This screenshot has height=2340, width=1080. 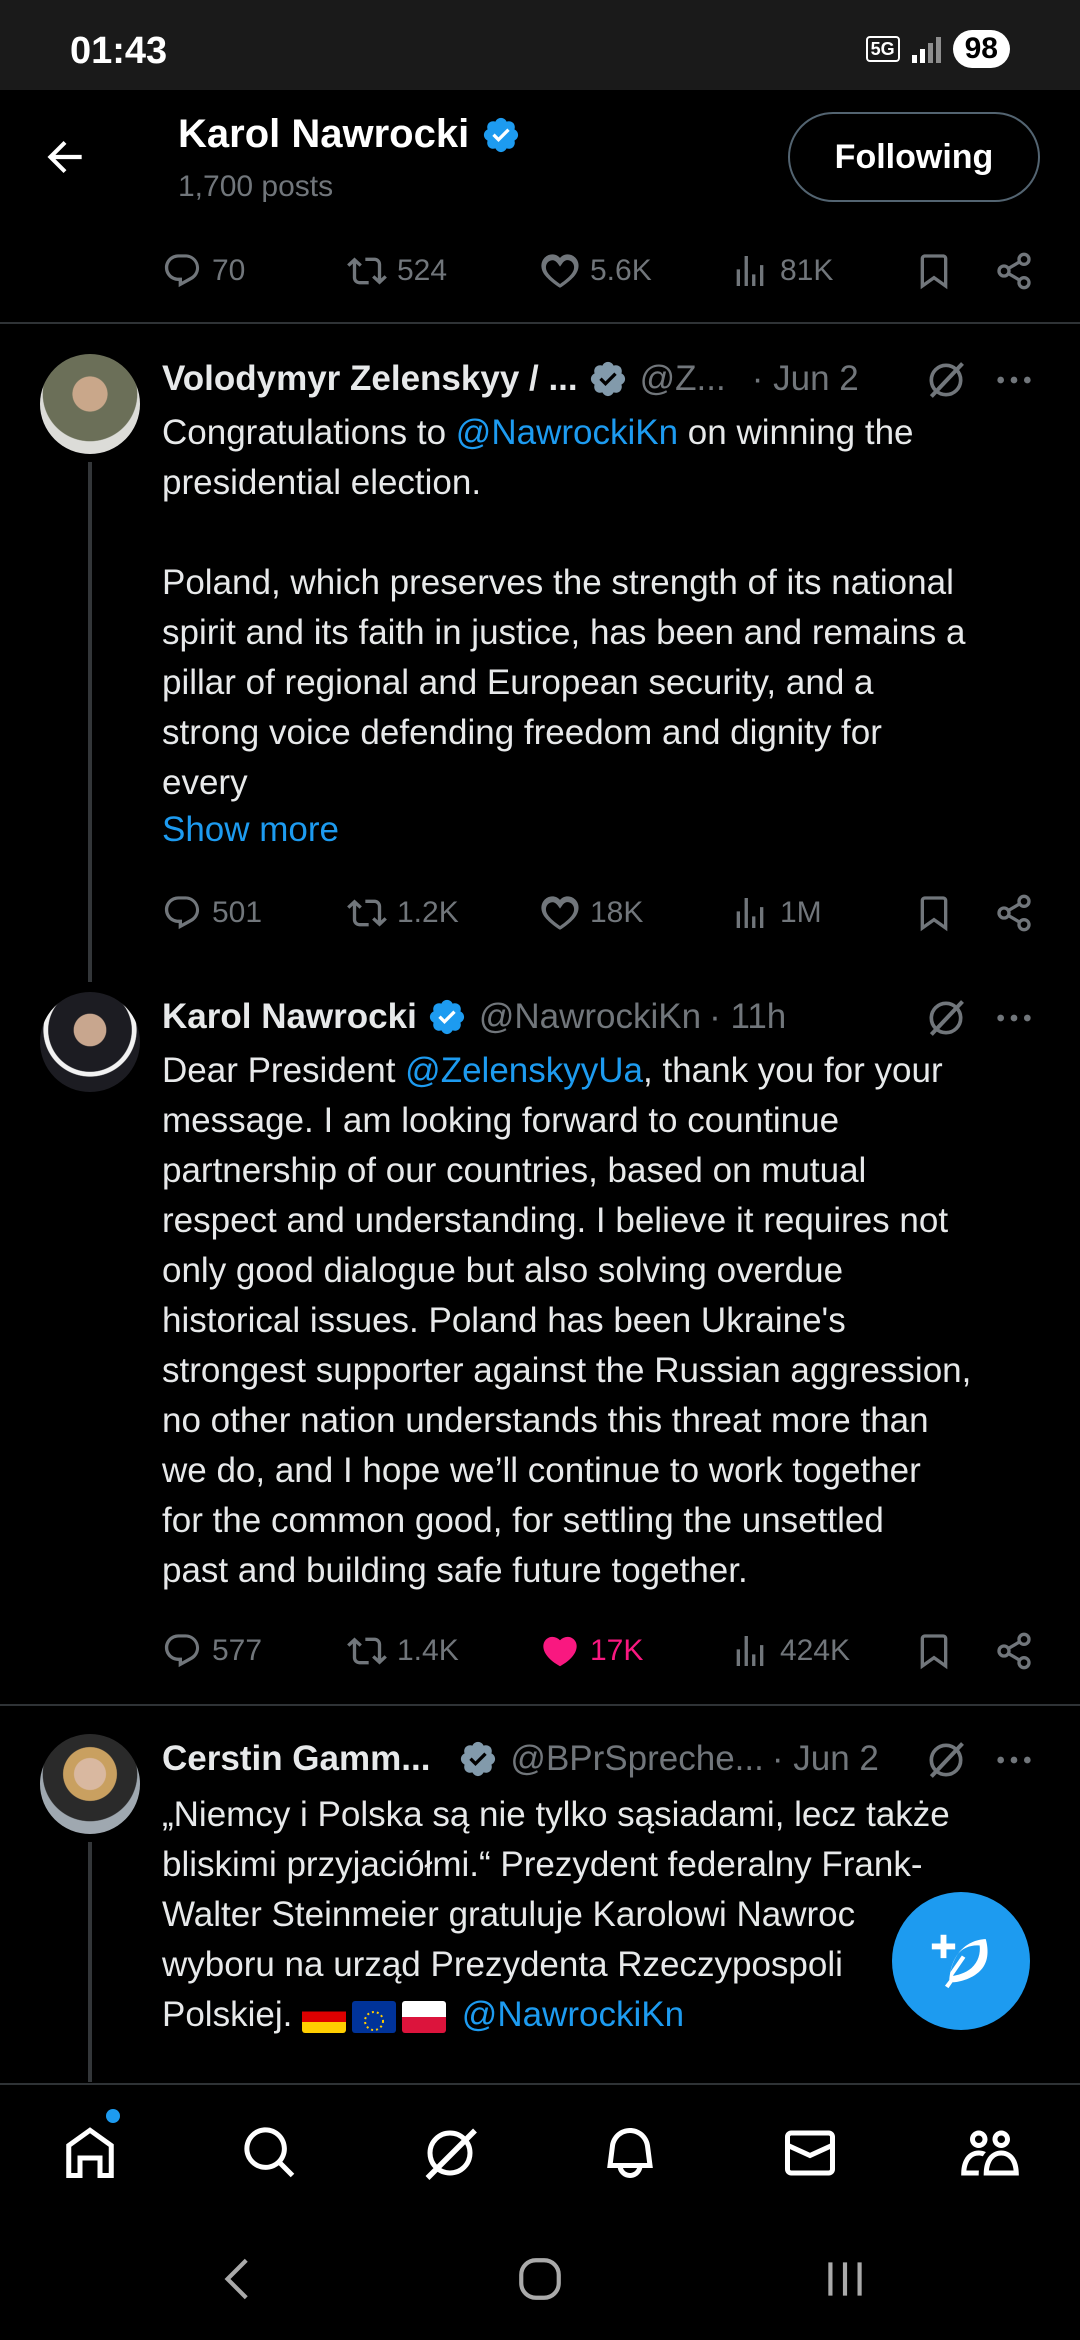 I want to click on tweet-header: Cerstin Gamm... @BPrSpreche... · Jun 2, so click(x=520, y=1759).